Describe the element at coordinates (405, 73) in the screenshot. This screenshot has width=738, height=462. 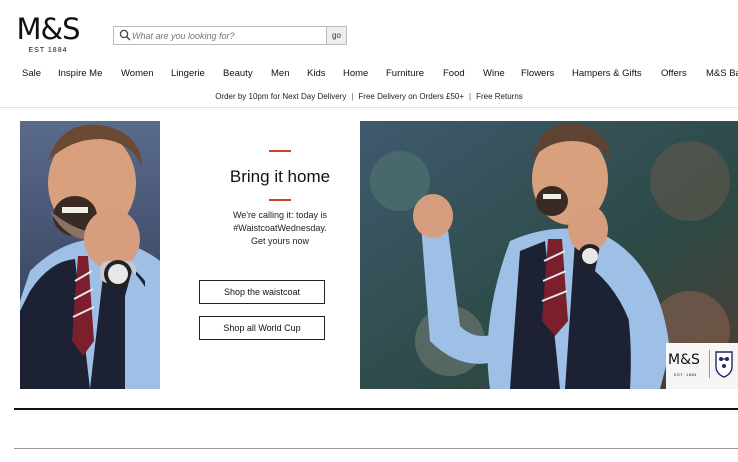
I see `nav-item-furniture: Furniture` at that location.